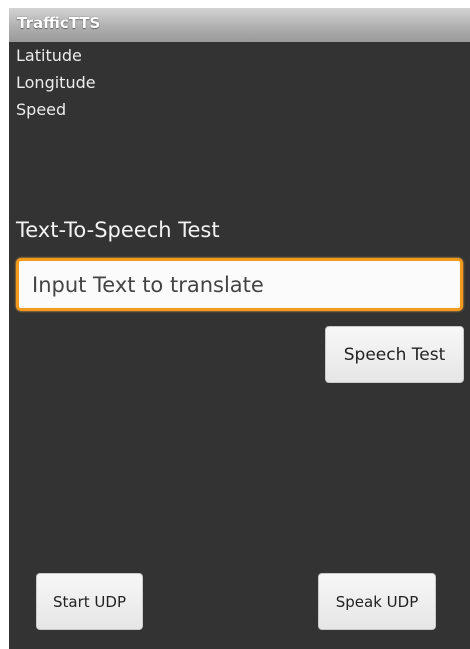  Describe the element at coordinates (118, 230) in the screenshot. I see `tts-section-label: Text-To-Speech Test` at that location.